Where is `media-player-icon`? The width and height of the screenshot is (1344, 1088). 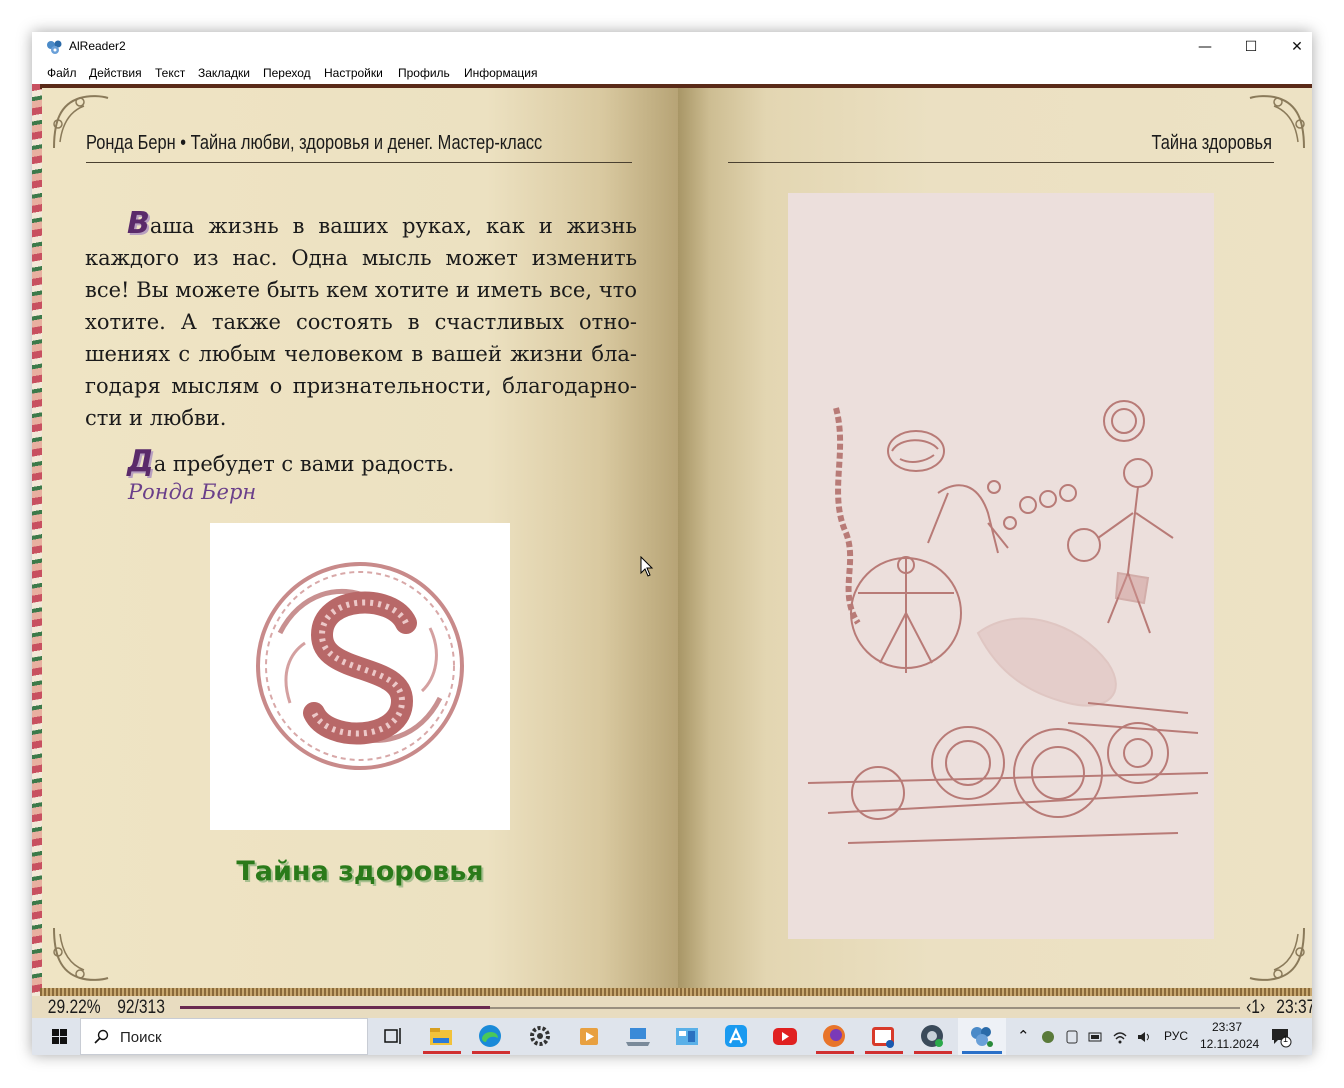
media-player-icon is located at coordinates (589, 1036).